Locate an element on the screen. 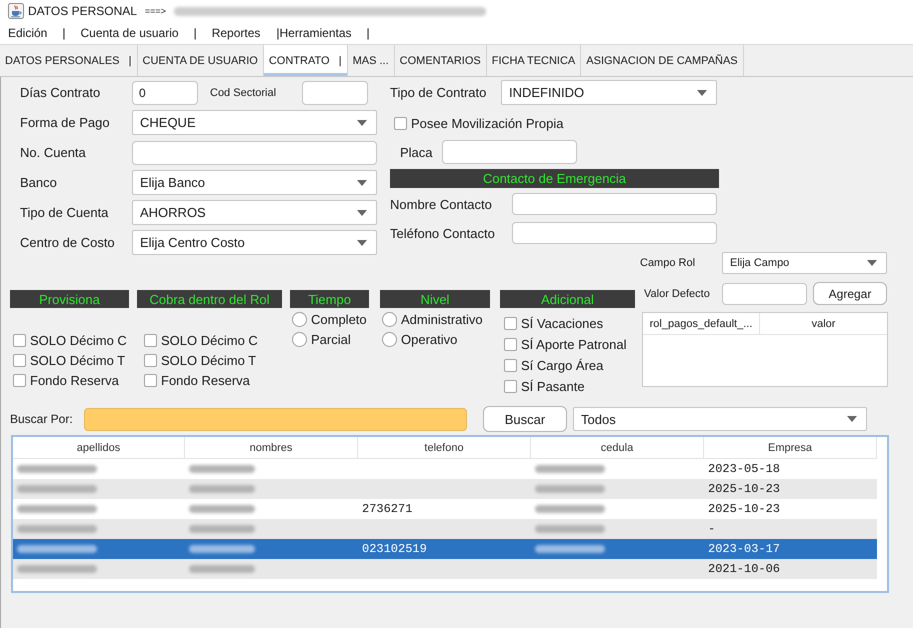 The width and height of the screenshot is (913, 628). field-label: Buscar Por: is located at coordinates (42, 419).